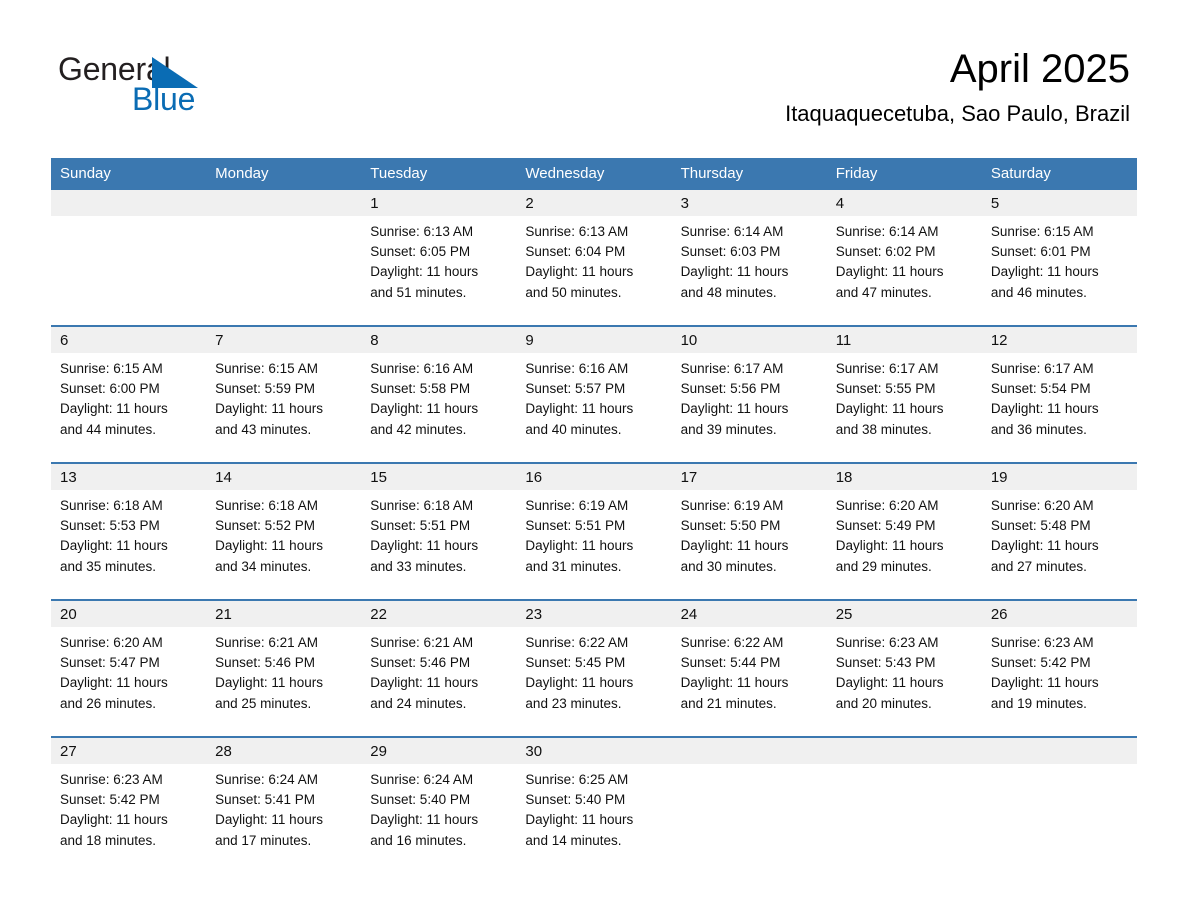  What do you see at coordinates (575, 663) in the screenshot?
I see `sunset-text: Sunset: 5:45 PM` at bounding box center [575, 663].